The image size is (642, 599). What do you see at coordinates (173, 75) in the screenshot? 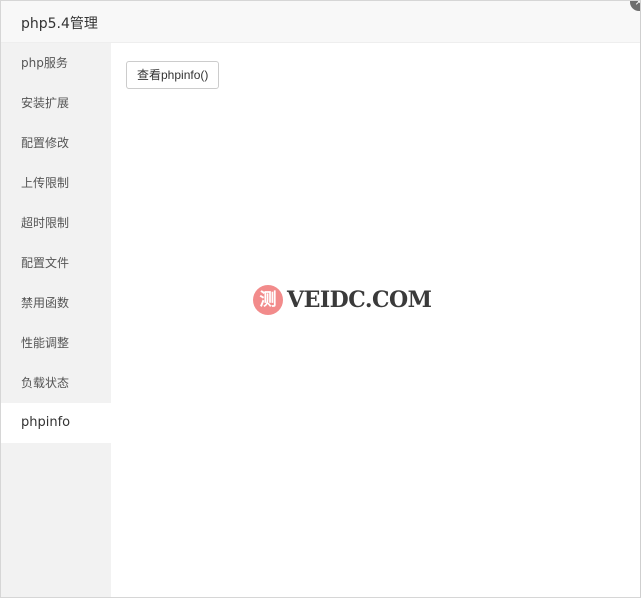
I see `view-phpinfo-button: 查看phpinfo()` at bounding box center [173, 75].